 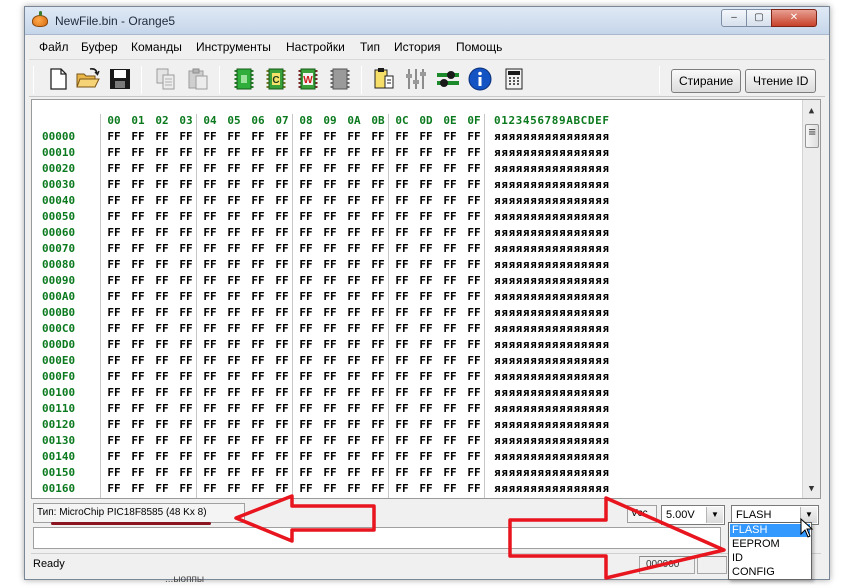 I want to click on scroll-thumb, so click(x=812, y=136).